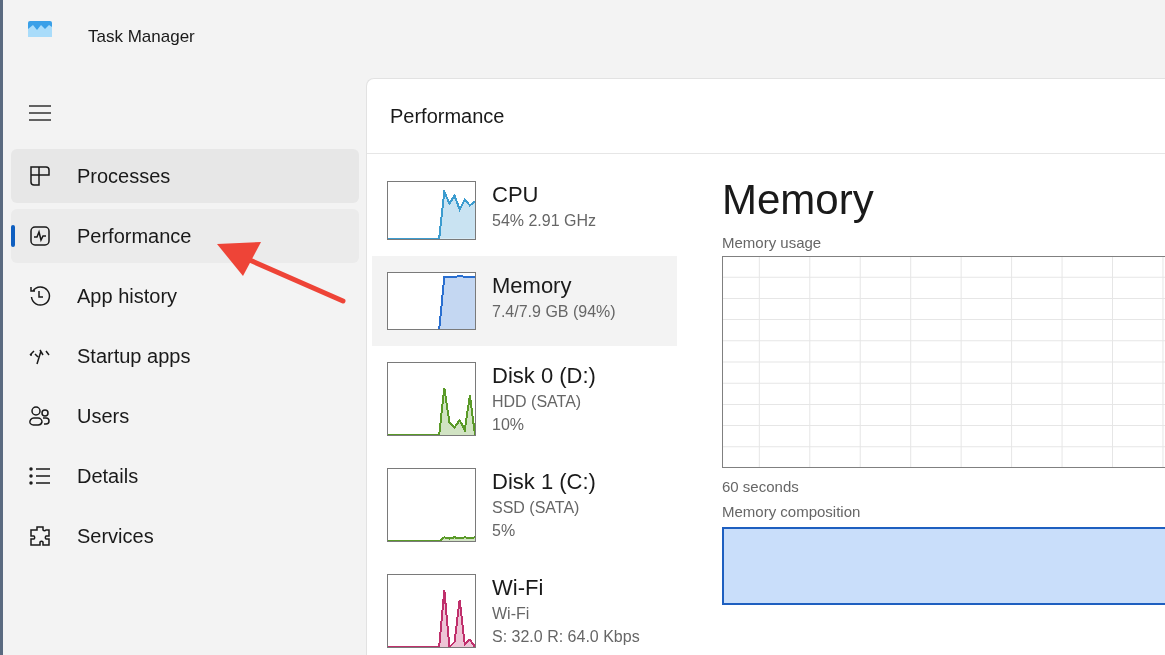 This screenshot has height=655, width=1165. I want to click on sidebar-item: Details, so click(185, 476).